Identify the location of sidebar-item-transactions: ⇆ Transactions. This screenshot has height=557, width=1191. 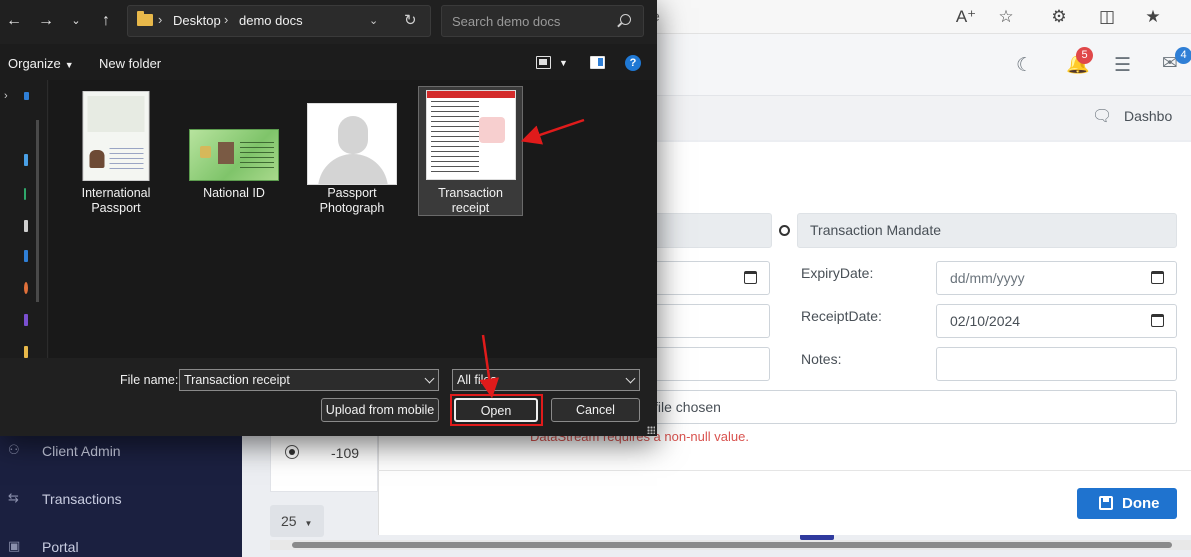
(121, 500).